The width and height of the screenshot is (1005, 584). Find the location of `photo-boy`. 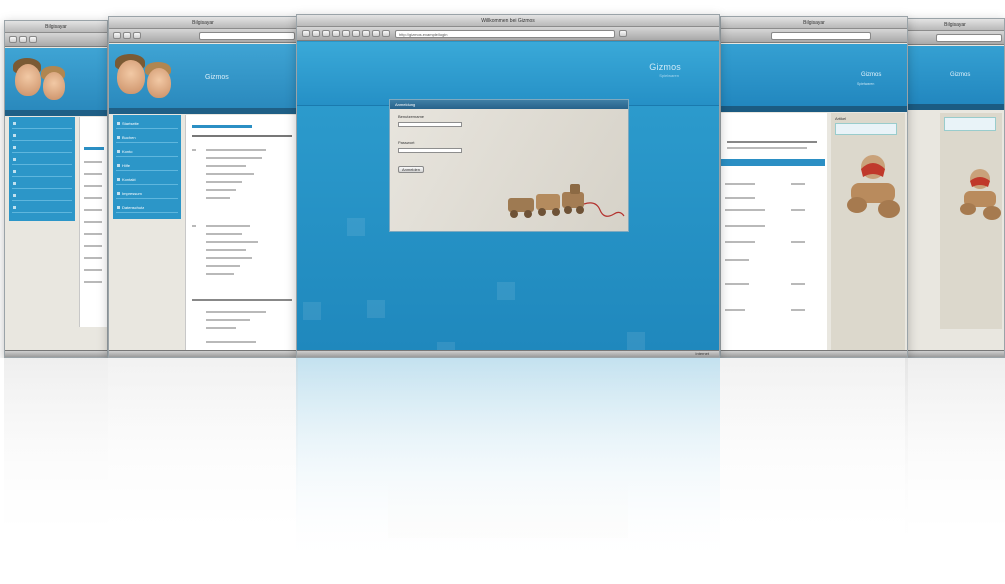

photo-boy is located at coordinates (131, 77).